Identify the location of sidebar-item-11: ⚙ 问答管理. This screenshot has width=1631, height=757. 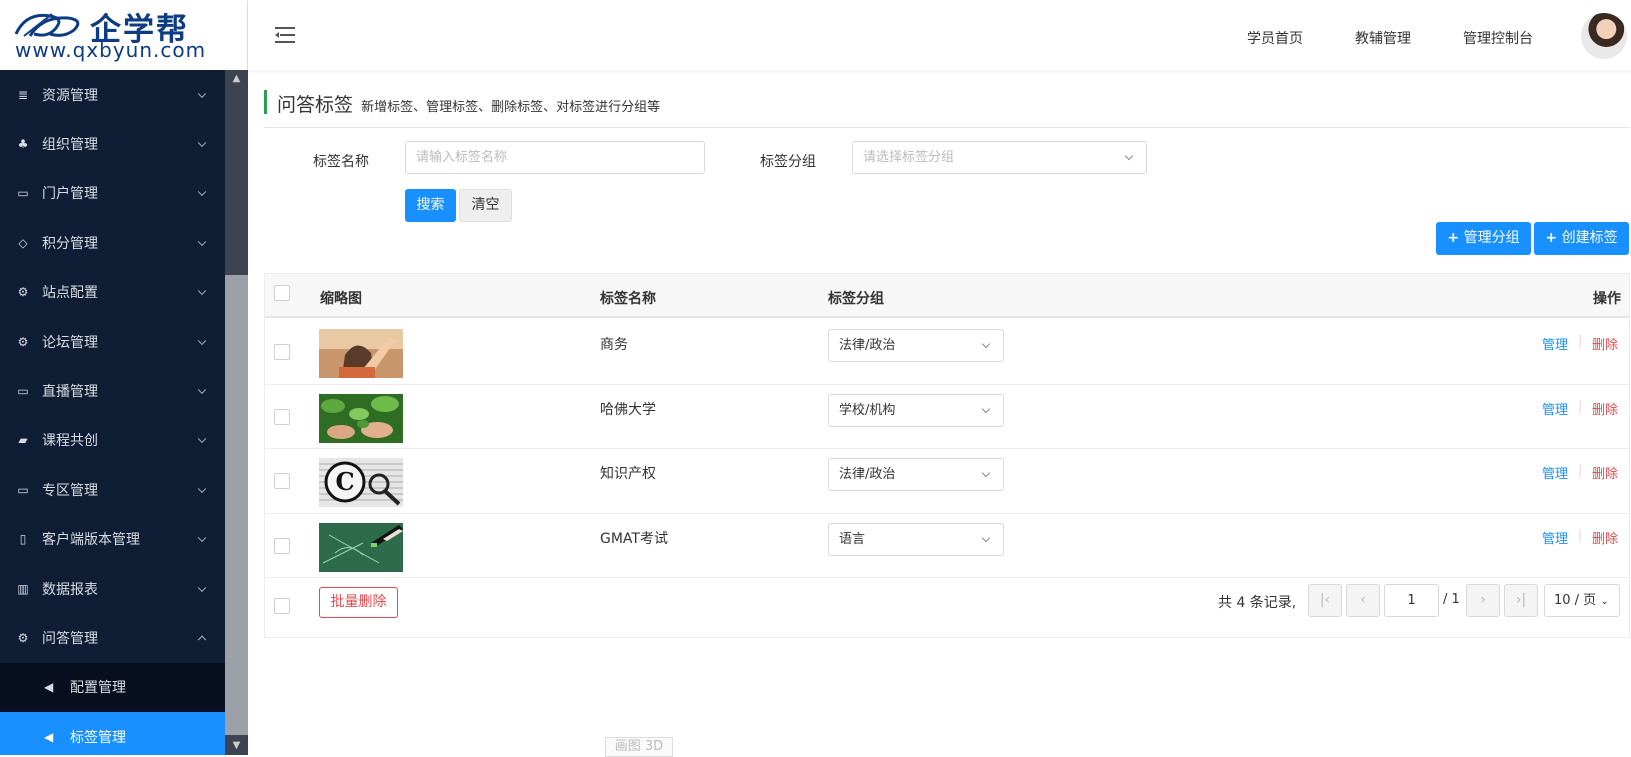
(112, 637).